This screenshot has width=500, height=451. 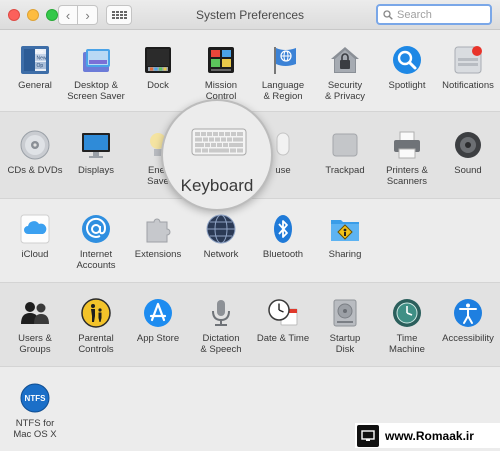 I want to click on watermark-logo-icon, so click(x=368, y=435).